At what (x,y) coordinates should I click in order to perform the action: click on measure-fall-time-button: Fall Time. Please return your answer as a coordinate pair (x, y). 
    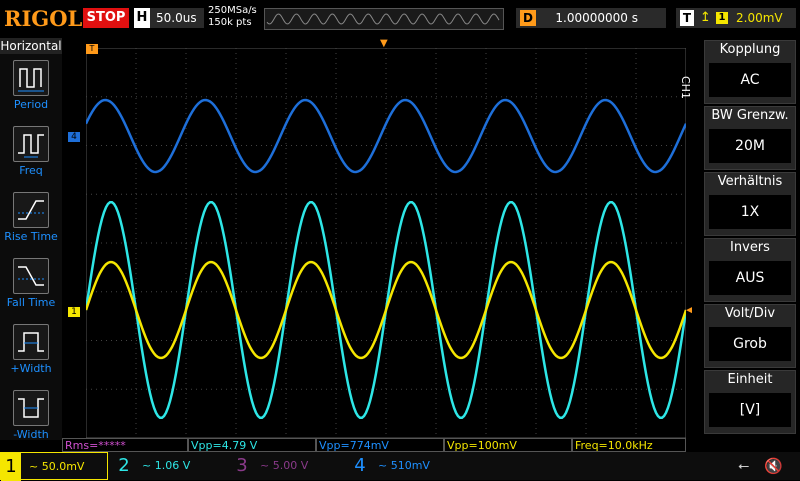
    Looking at the image, I should click on (31, 286).